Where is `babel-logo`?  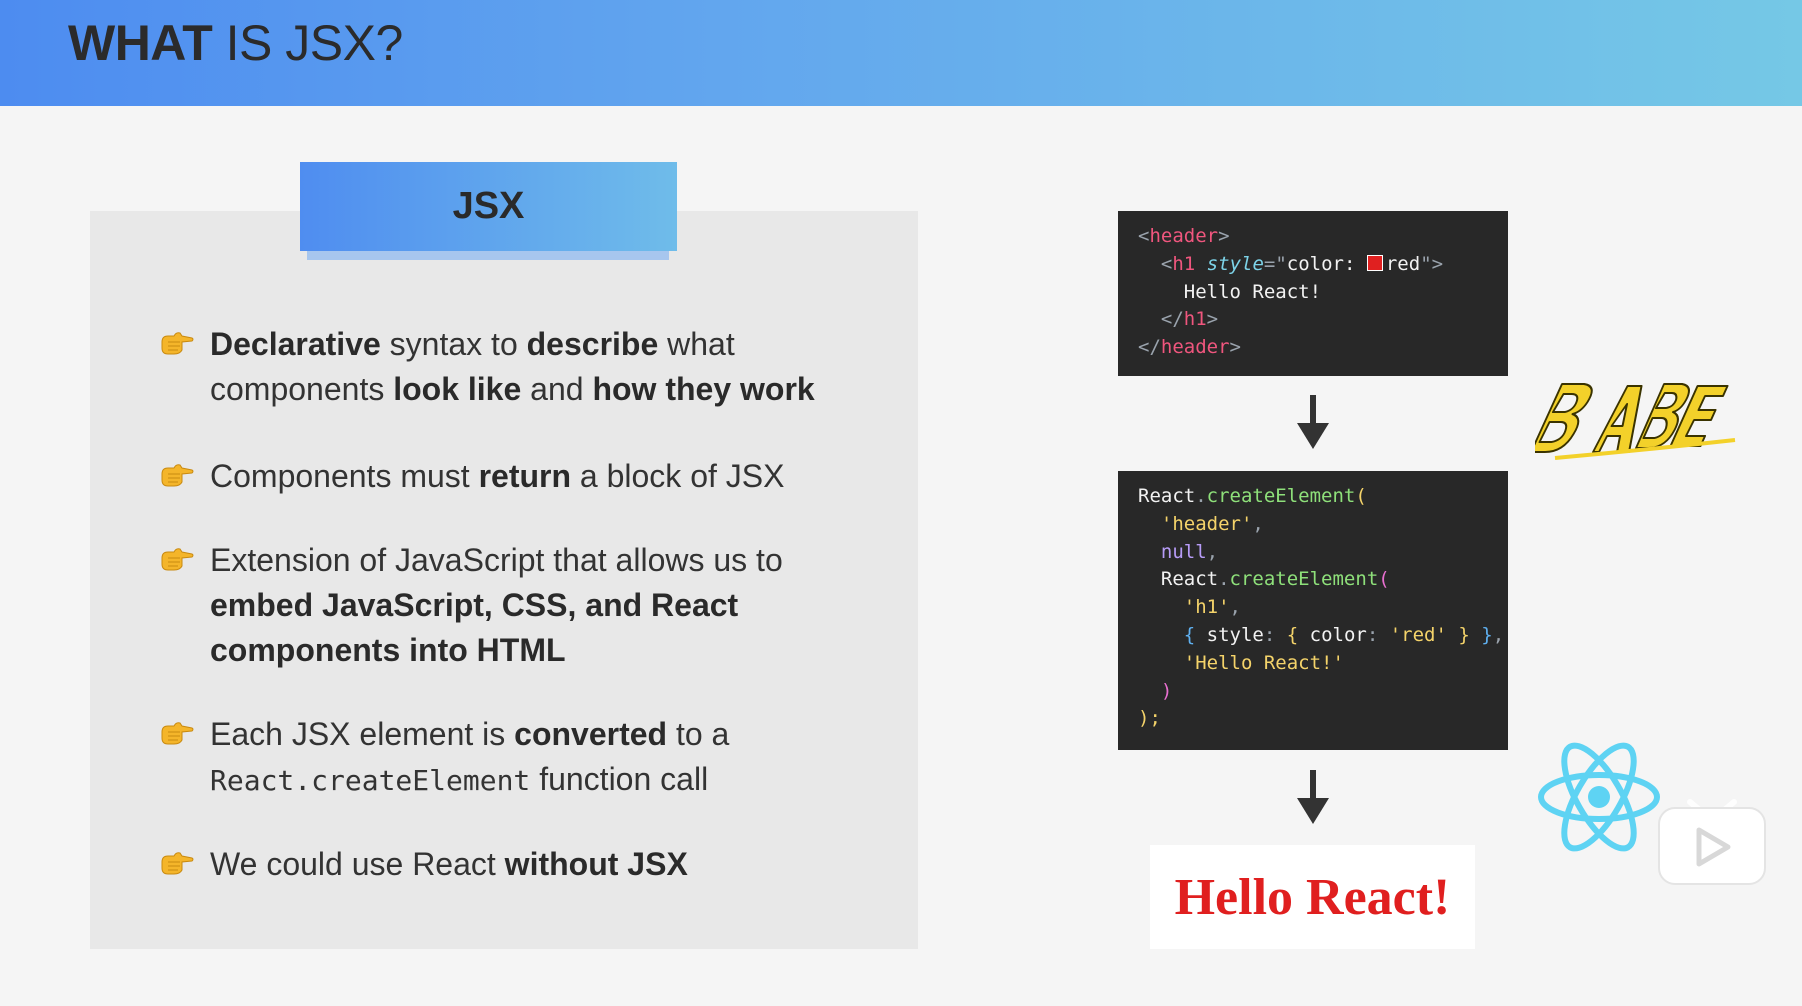
babel-logo is located at coordinates (1635, 421).